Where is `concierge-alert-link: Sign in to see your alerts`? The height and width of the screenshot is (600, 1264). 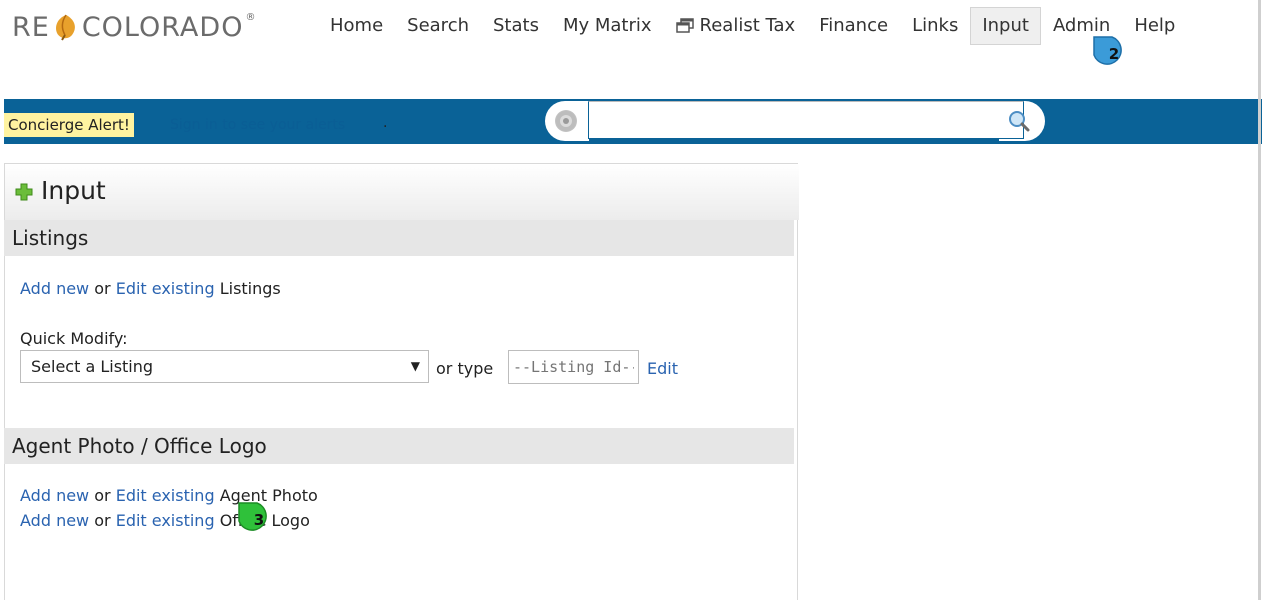 concierge-alert-link: Sign in to see your alerts is located at coordinates (257, 125).